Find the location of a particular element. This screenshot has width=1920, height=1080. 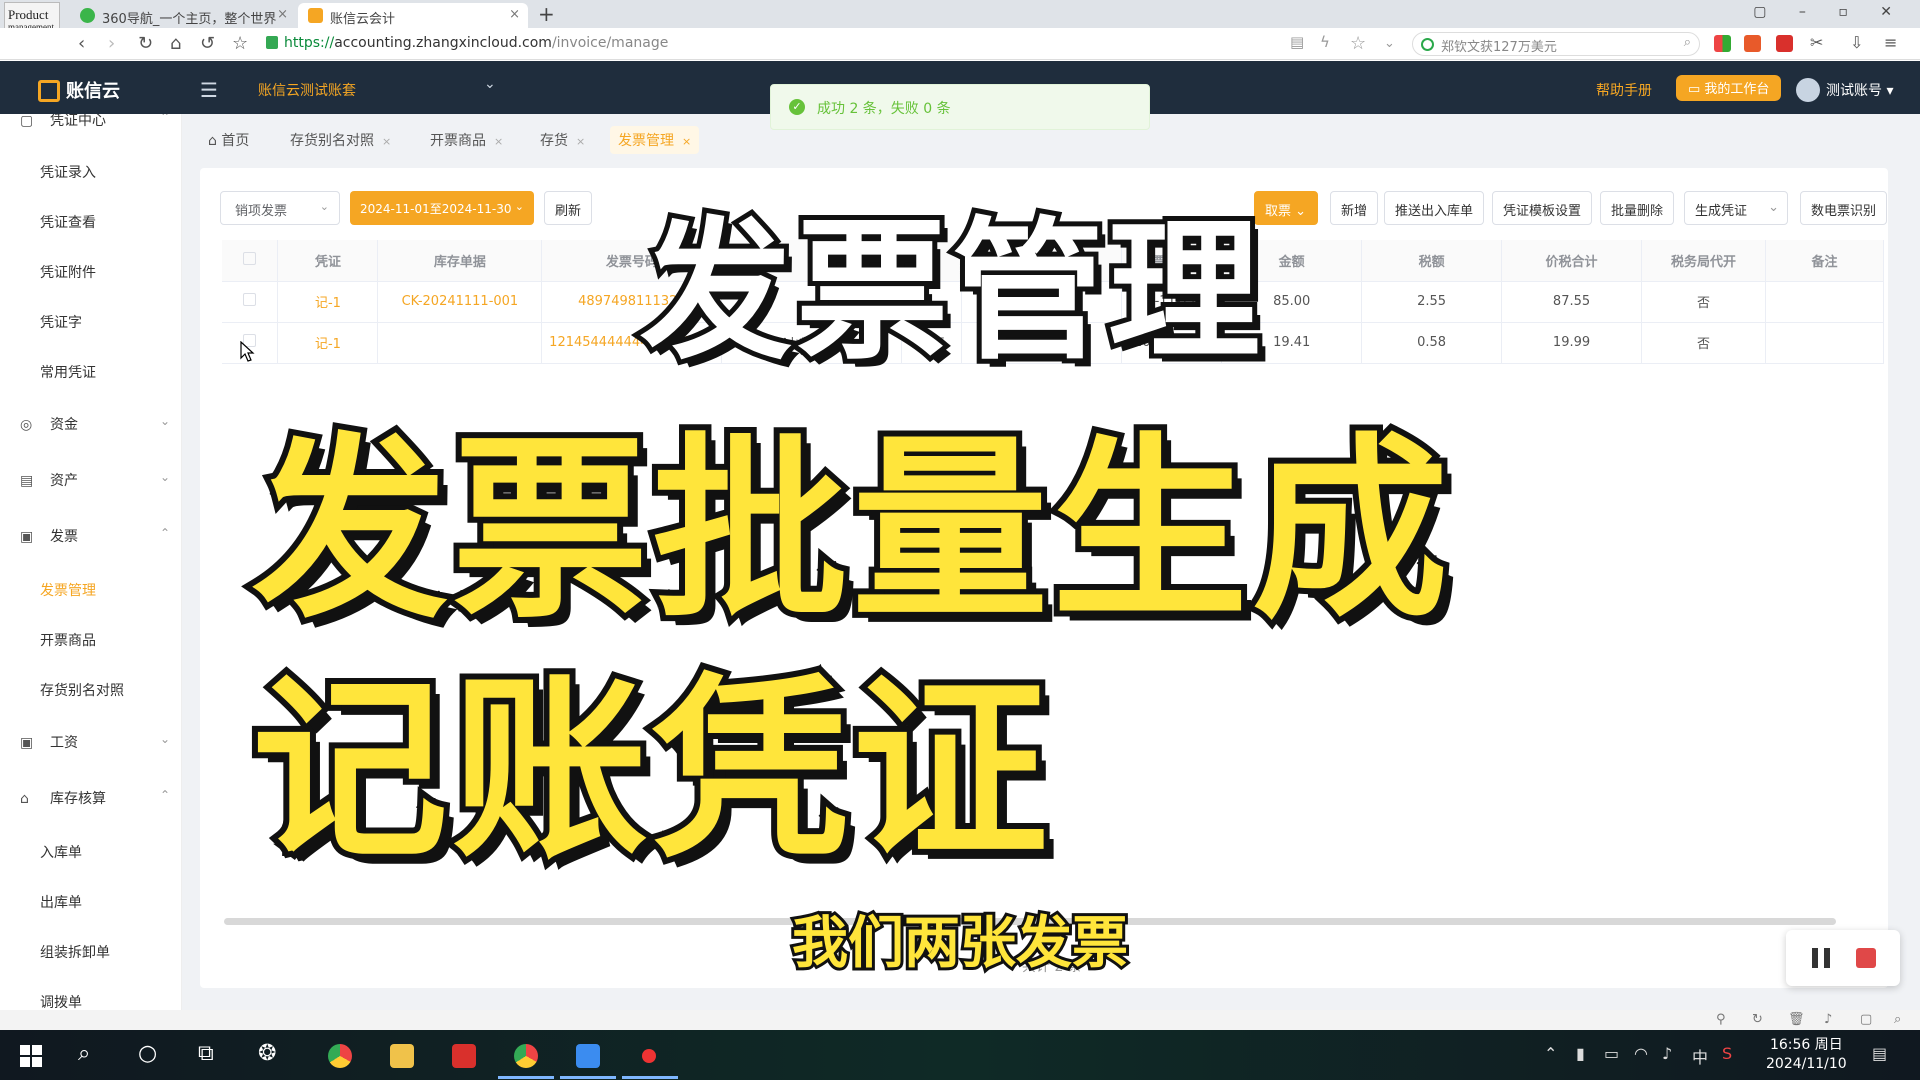

notification-icon: ▤ is located at coordinates (1879, 1053).